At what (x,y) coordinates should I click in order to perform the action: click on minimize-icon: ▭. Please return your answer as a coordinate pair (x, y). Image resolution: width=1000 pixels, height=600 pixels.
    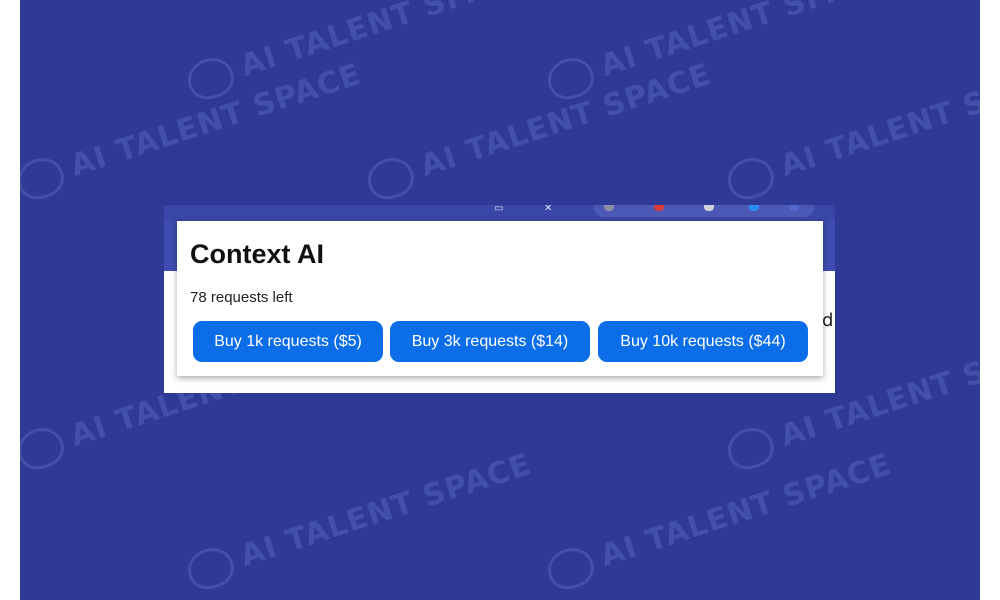
    Looking at the image, I should click on (499, 209).